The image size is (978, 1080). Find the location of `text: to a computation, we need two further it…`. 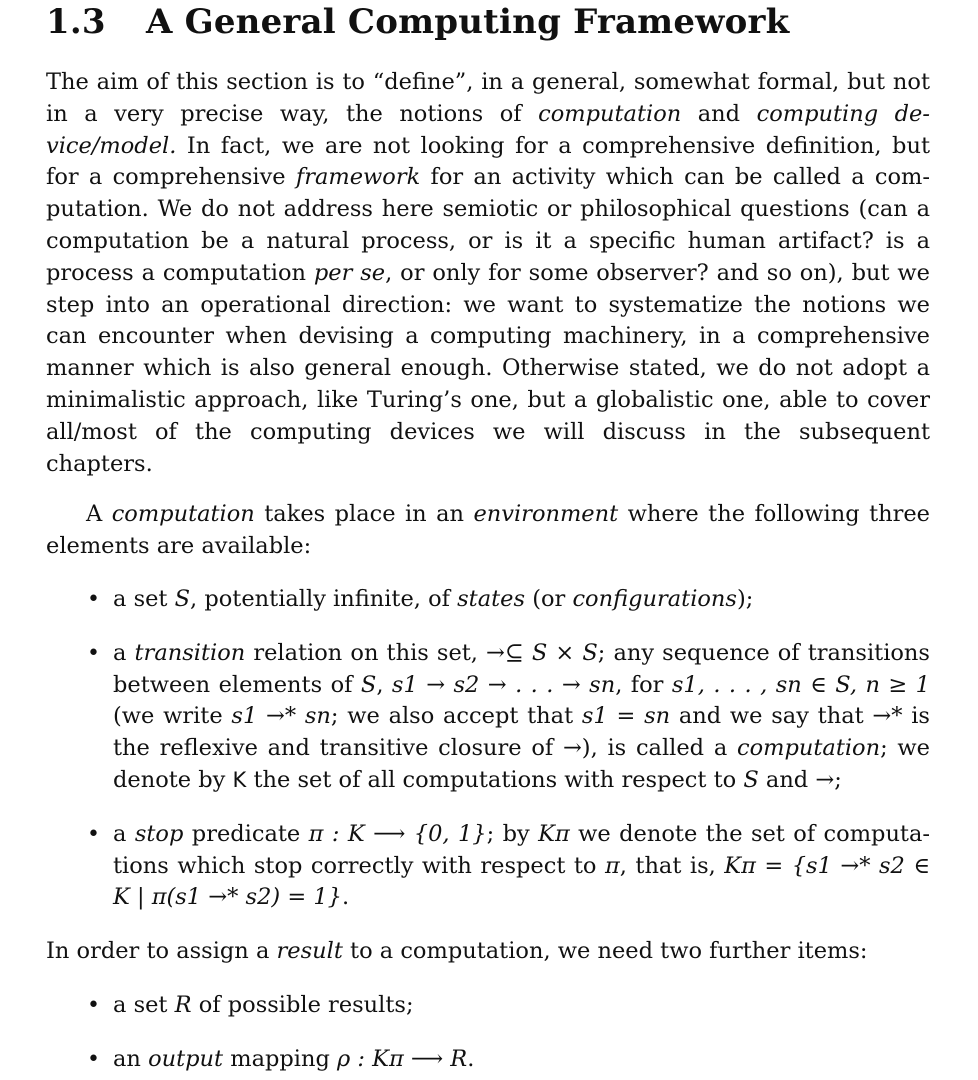

text: to a computation, we need two further it… is located at coordinates (605, 951).